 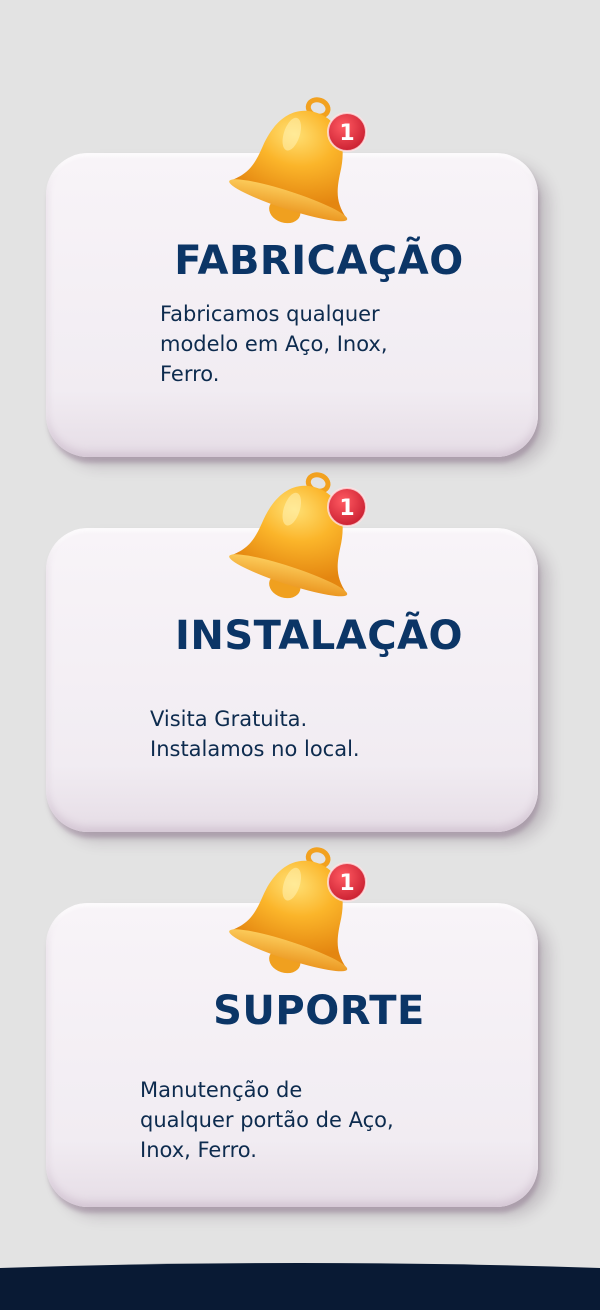 I want to click on footer-band, so click(x=300, y=1286).